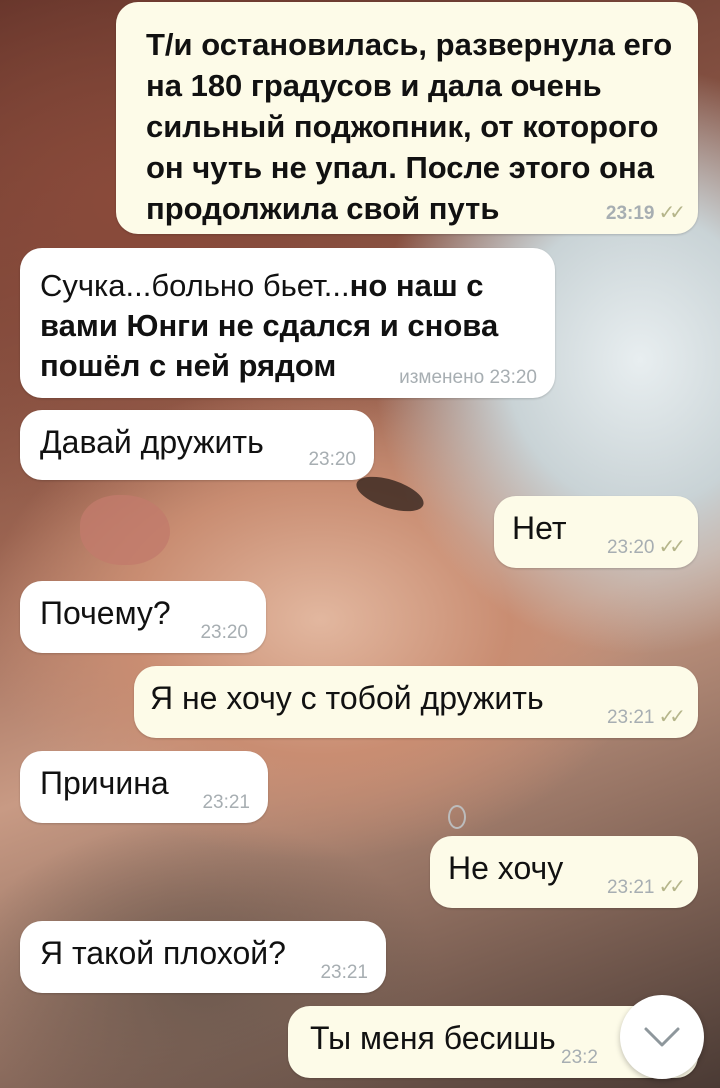 The image size is (720, 1088). What do you see at coordinates (152, 442) in the screenshot?
I see `message-text: Давай дружить` at bounding box center [152, 442].